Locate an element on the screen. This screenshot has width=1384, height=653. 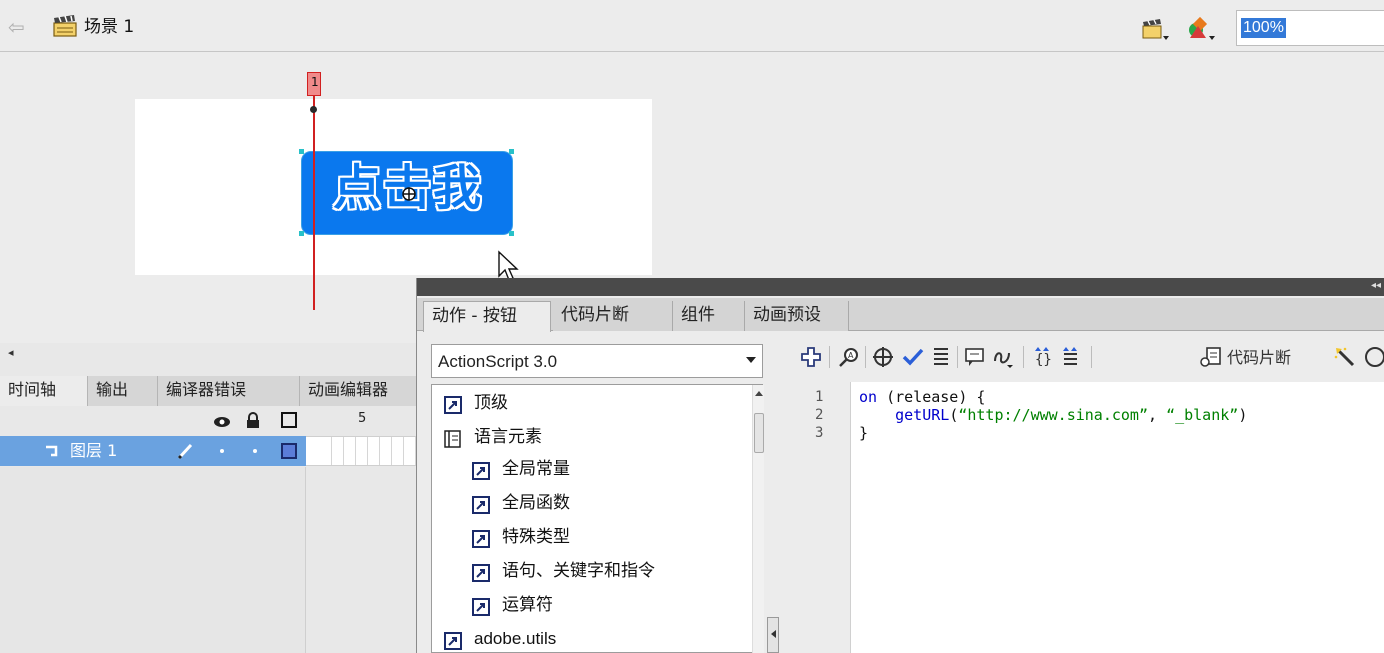
tab-compiler-errors: 编译器错误 is located at coordinates (229, 391).